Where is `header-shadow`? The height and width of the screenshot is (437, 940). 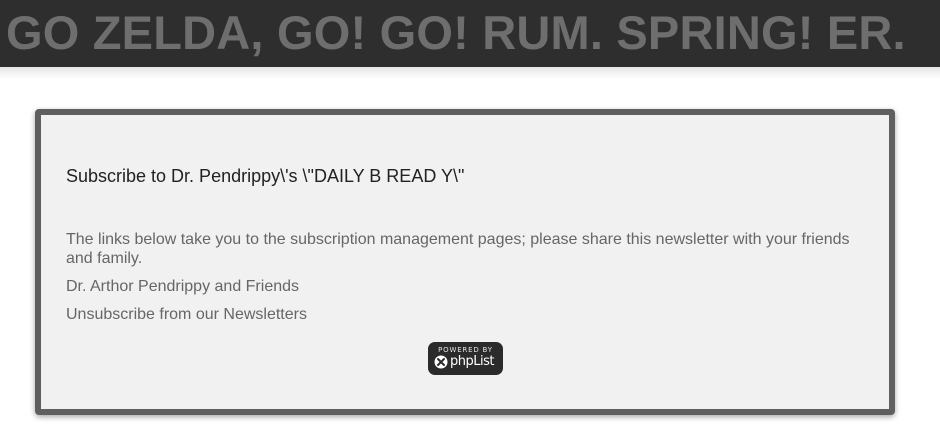
header-shadow is located at coordinates (470, 73).